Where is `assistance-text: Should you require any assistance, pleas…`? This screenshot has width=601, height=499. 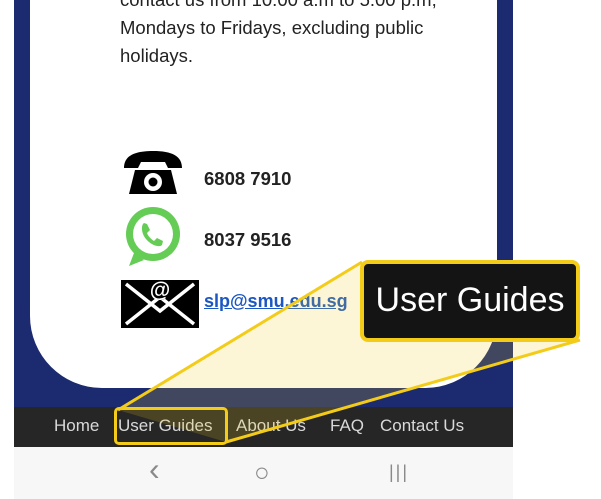
assistance-text: Should you require any assistance, pleas… is located at coordinates (278, 33).